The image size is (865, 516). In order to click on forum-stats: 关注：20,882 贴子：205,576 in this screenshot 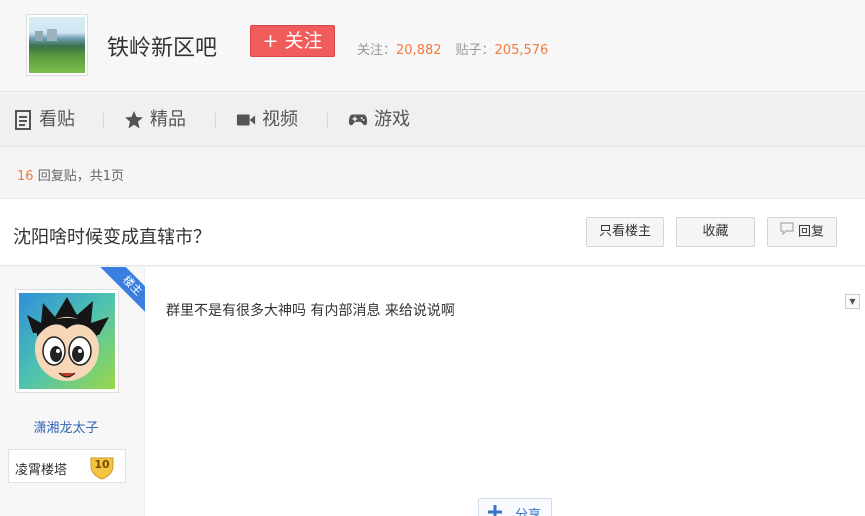, I will do `click(452, 48)`.